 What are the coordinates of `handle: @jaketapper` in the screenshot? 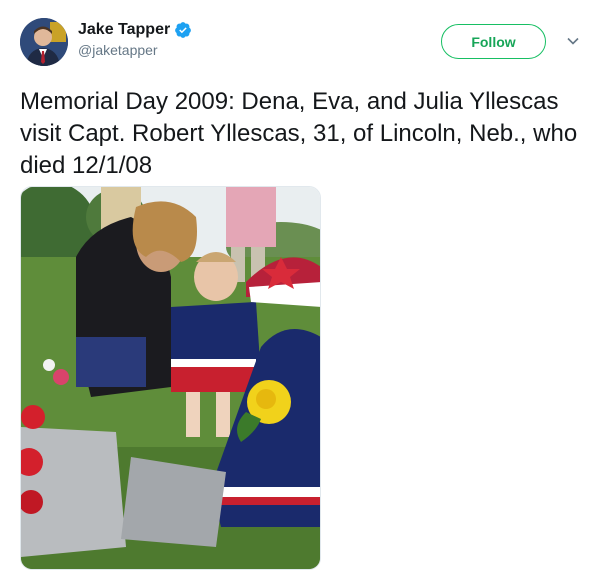 It's located at (135, 50).